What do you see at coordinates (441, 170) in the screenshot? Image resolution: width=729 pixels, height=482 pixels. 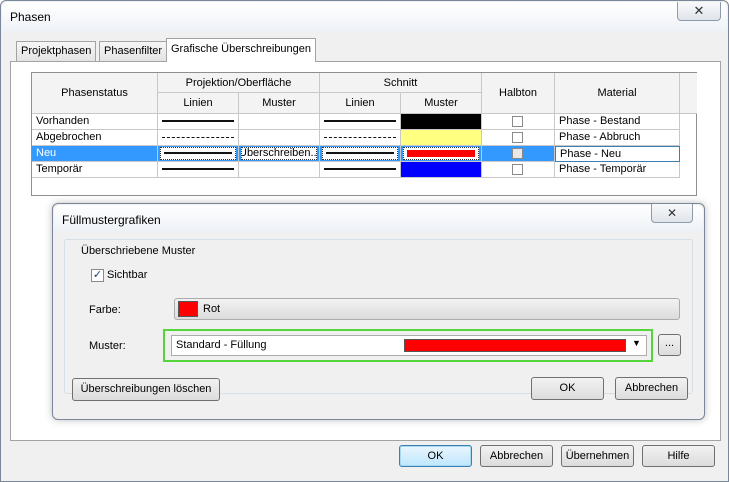 I see `cut-pattern-swatch-blue` at bounding box center [441, 170].